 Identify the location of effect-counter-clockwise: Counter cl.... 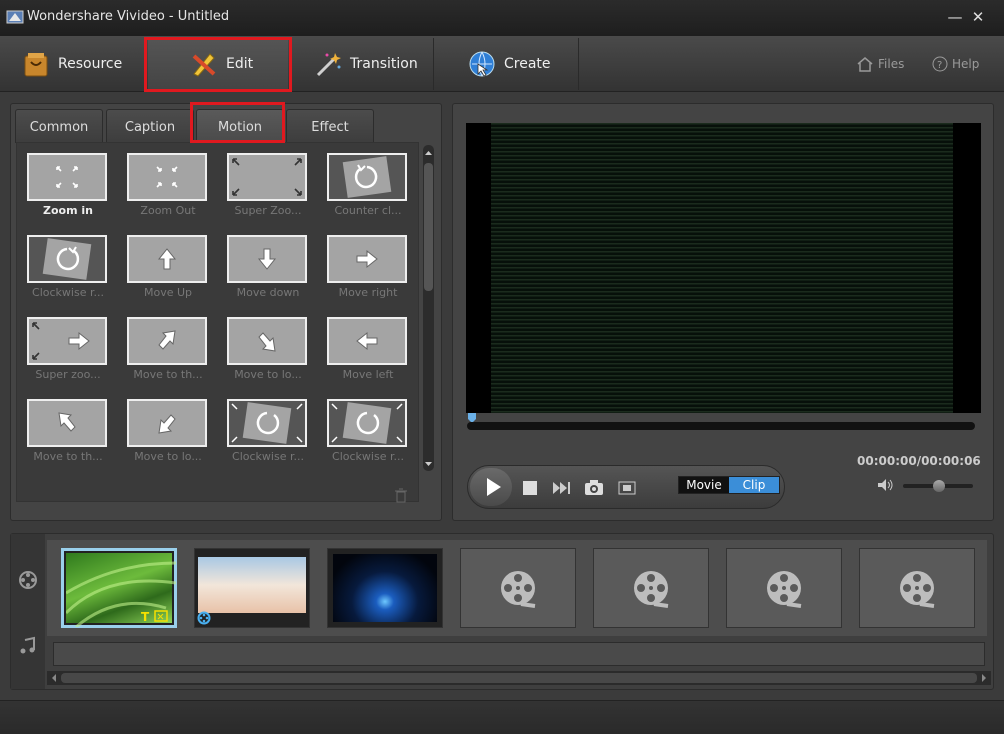
(368, 185).